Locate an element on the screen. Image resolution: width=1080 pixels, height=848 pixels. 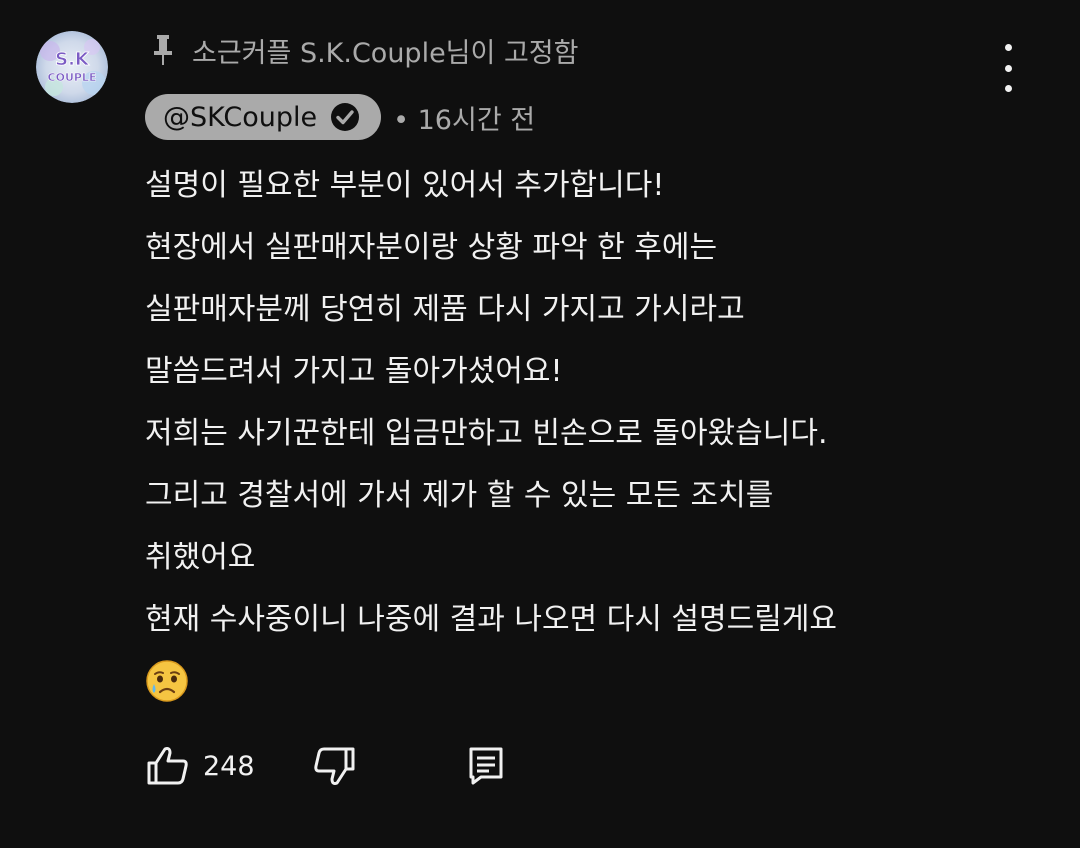
avatar-text-top: S.K is located at coordinates (72, 59).